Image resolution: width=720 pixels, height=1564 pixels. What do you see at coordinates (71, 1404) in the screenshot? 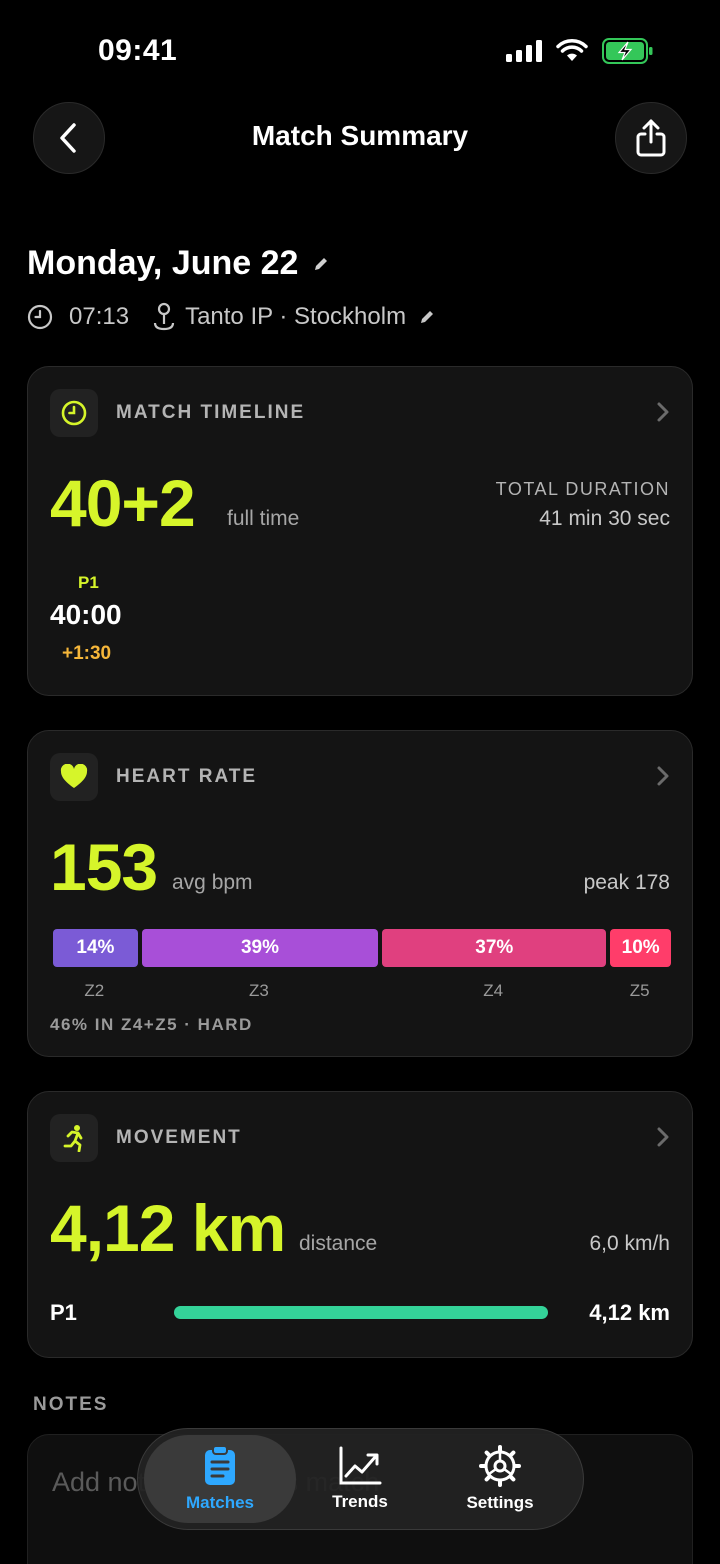
I see `notes-heading: NOTES` at bounding box center [71, 1404].